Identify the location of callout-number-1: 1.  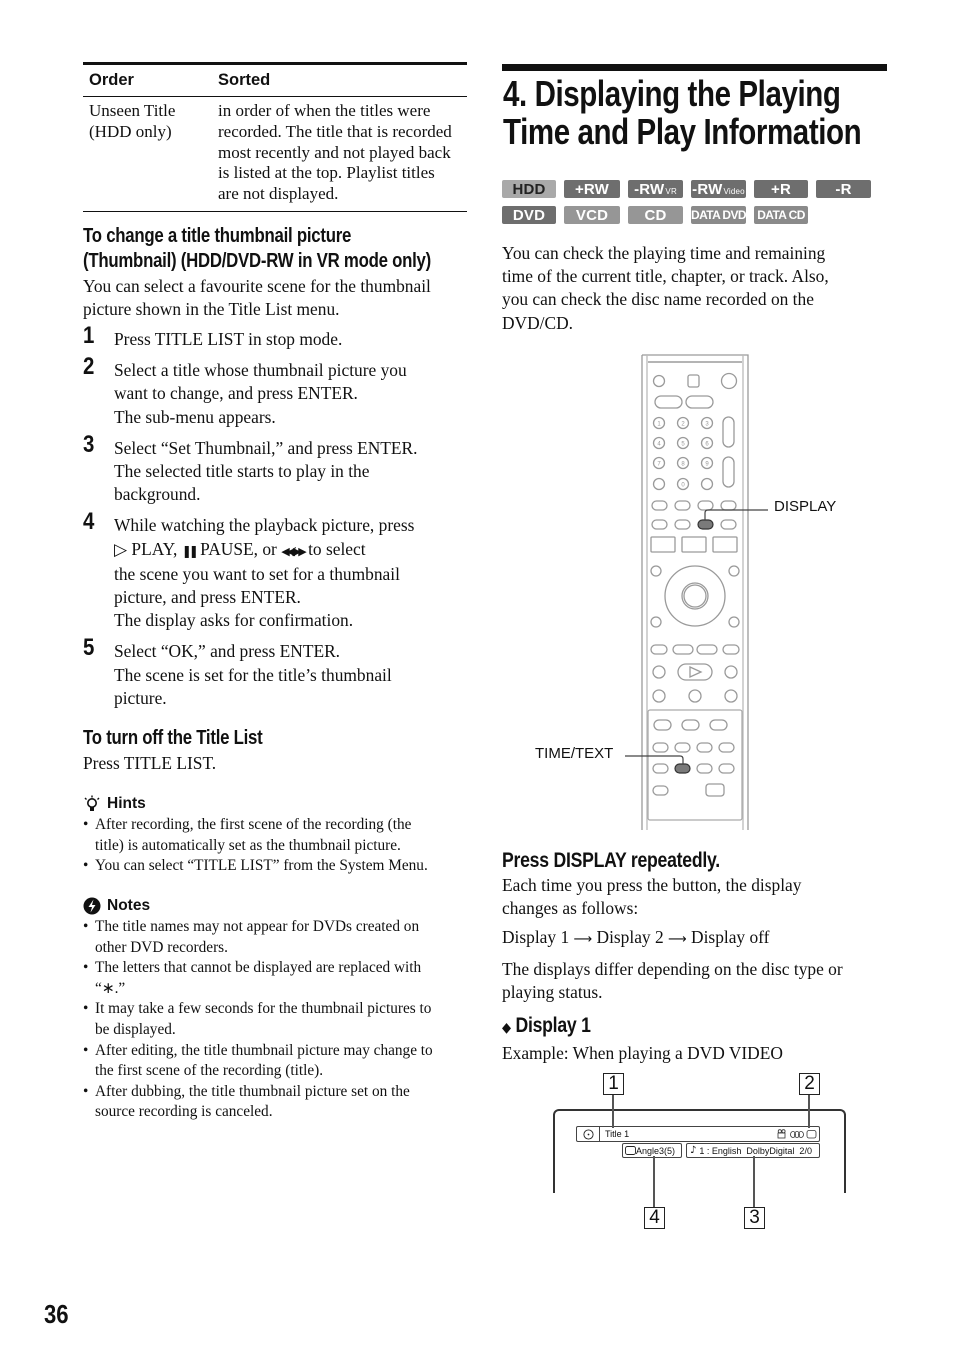
(613, 1084).